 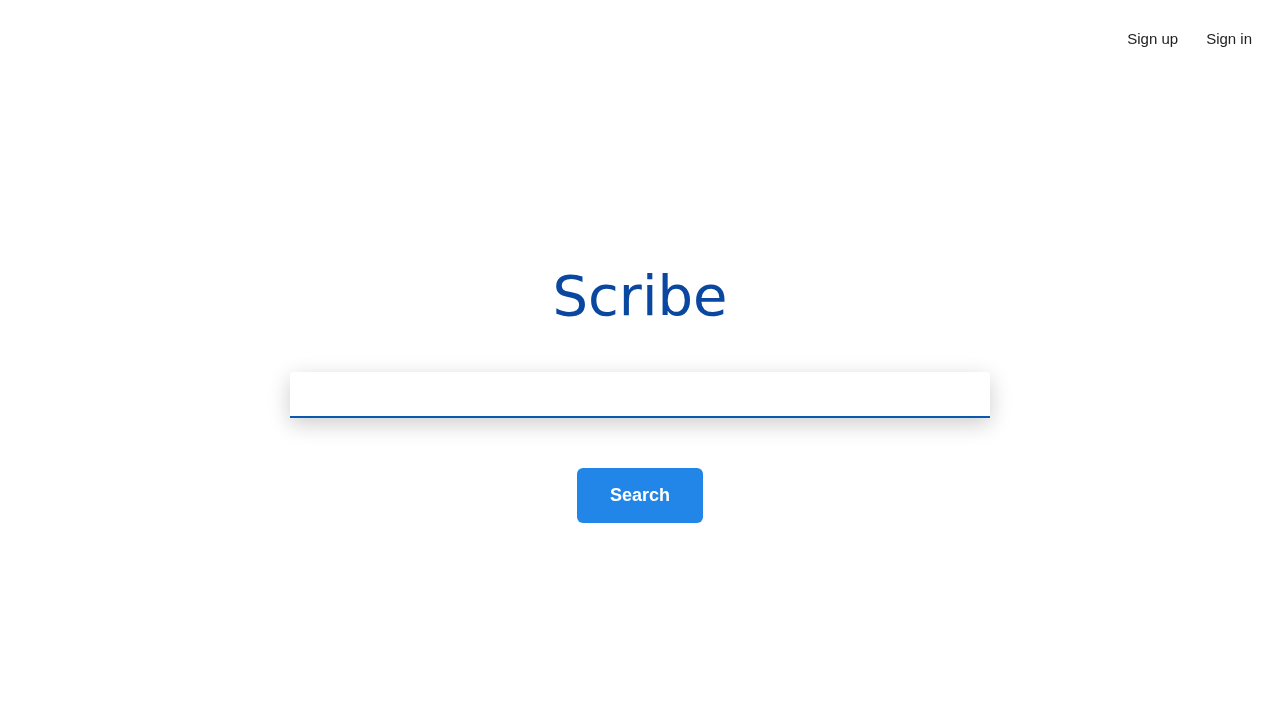 I want to click on search-field, so click(x=640, y=395).